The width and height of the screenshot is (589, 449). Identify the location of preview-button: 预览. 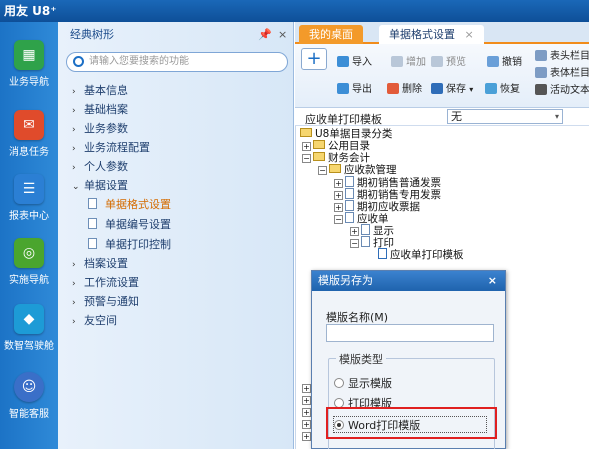
(448, 60).